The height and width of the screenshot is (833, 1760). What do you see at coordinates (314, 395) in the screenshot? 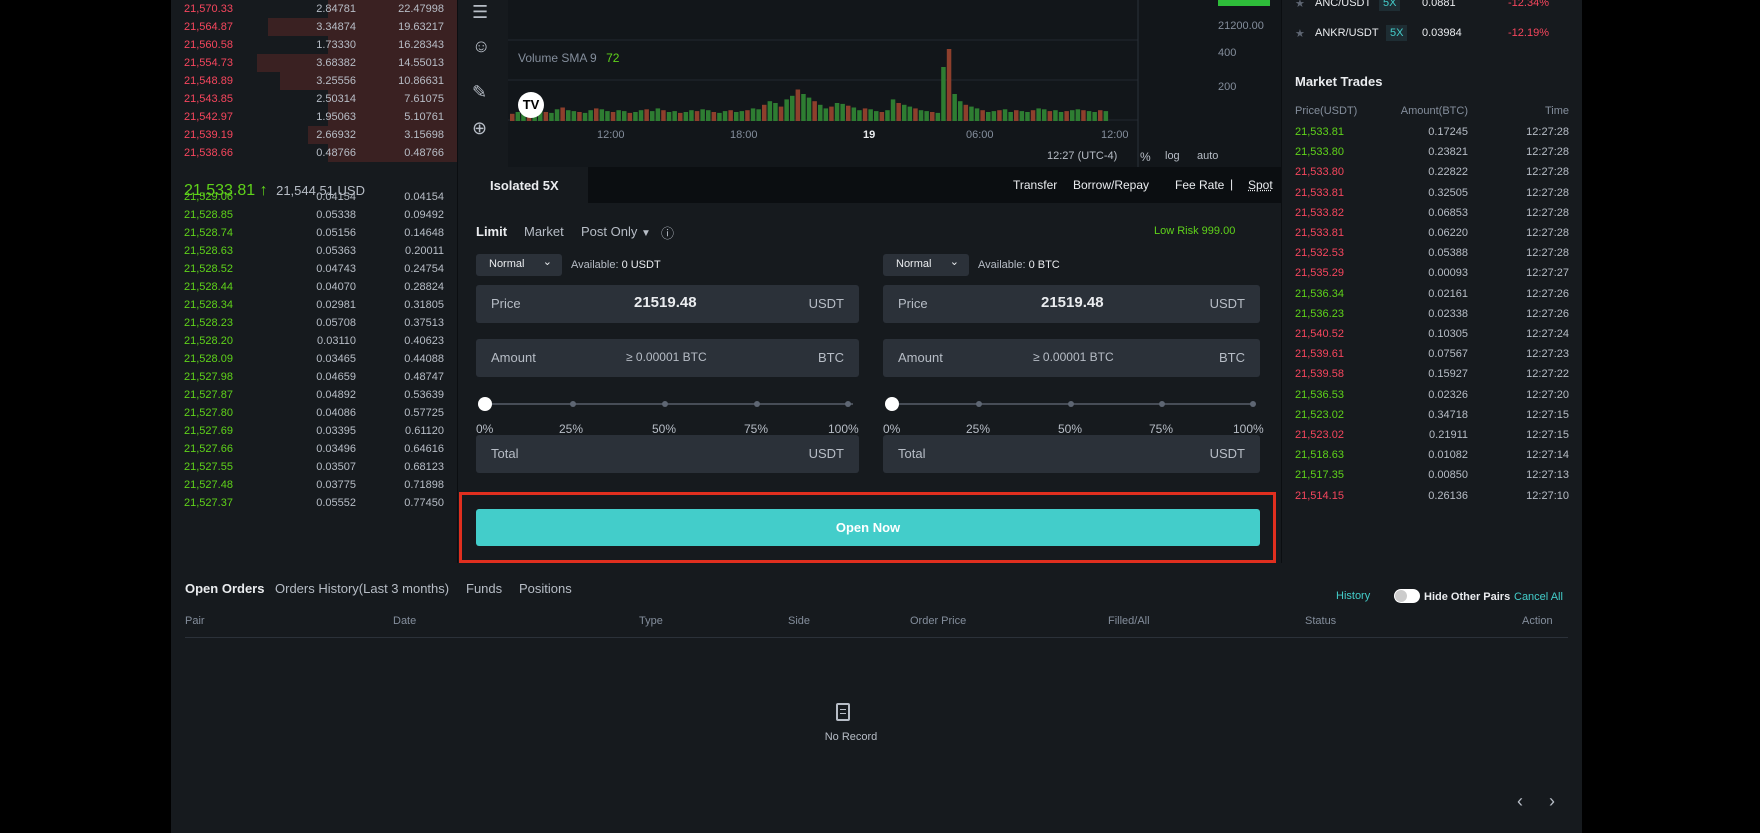
I see `bid-row: 21,527.87 0.04892 0.53639` at bounding box center [314, 395].